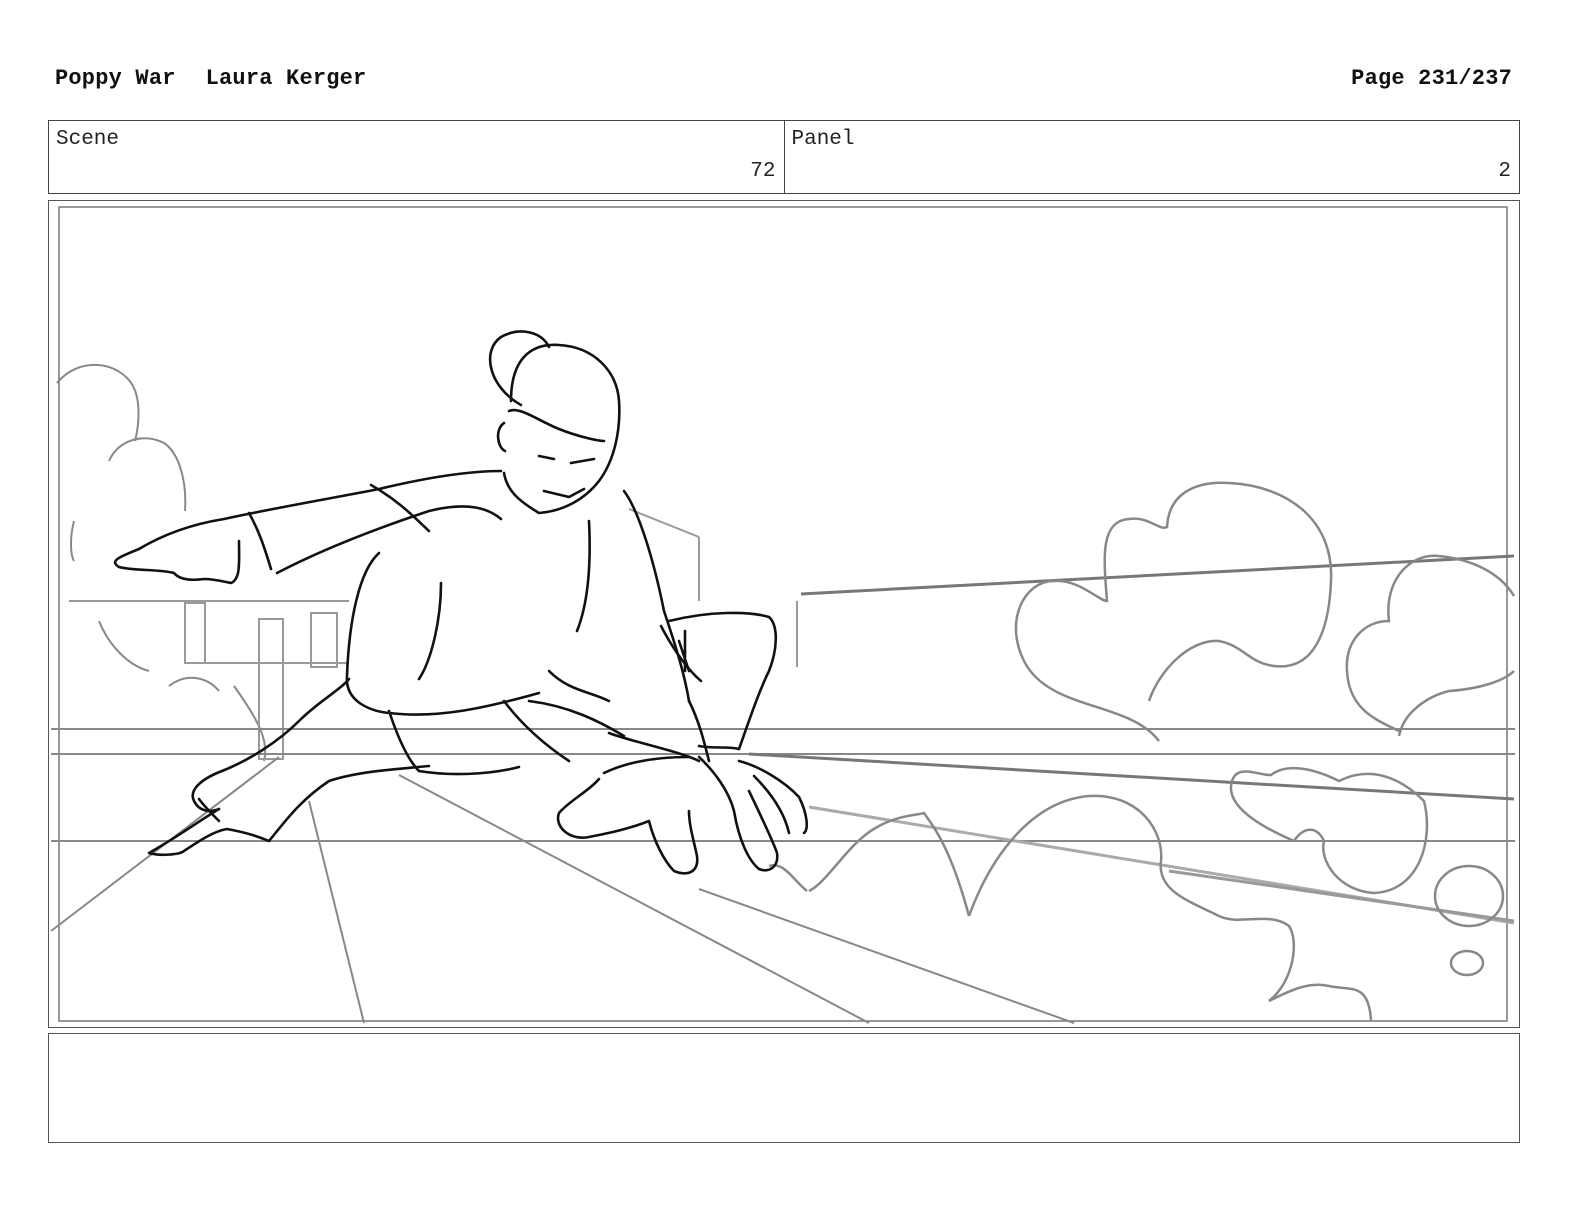  I want to click on notes-box, so click(784, 1088).